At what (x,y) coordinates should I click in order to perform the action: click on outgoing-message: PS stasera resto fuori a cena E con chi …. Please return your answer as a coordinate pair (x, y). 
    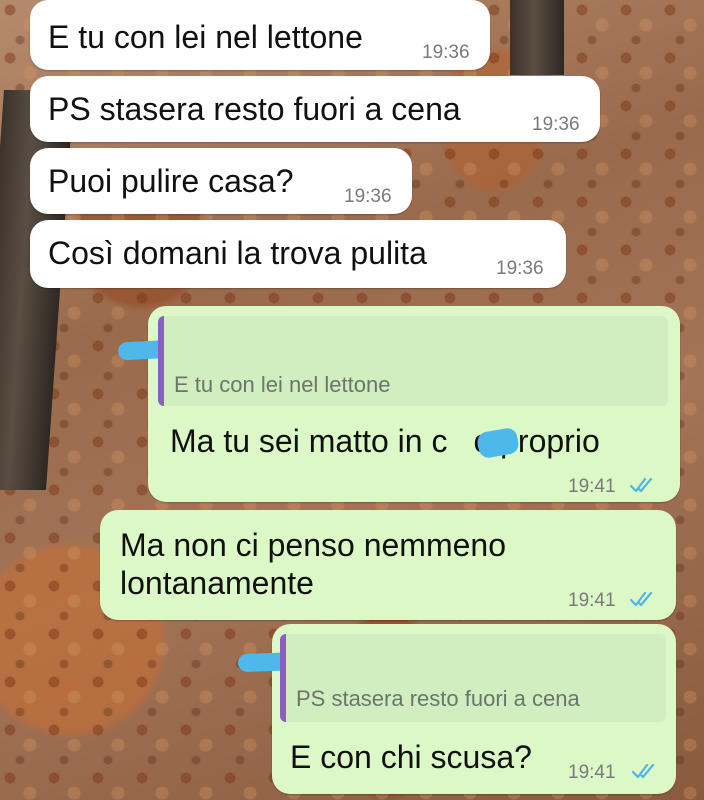
    Looking at the image, I should click on (456, 709).